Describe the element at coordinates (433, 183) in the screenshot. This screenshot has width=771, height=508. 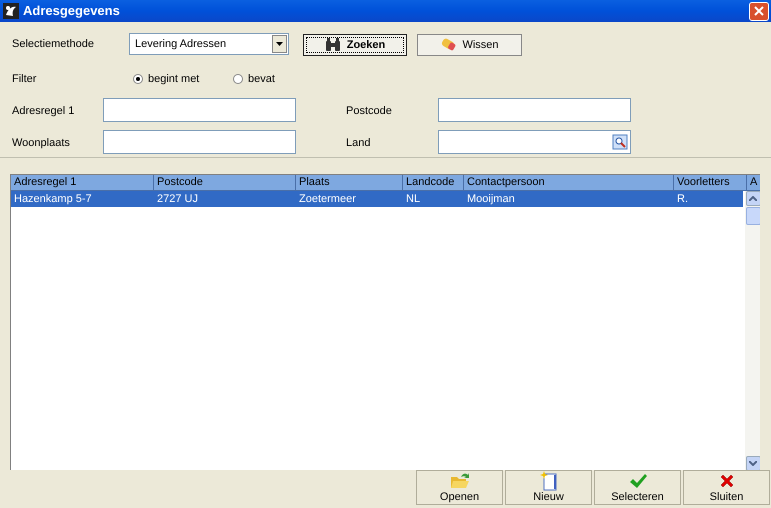
I see `column-header: Landcode` at that location.